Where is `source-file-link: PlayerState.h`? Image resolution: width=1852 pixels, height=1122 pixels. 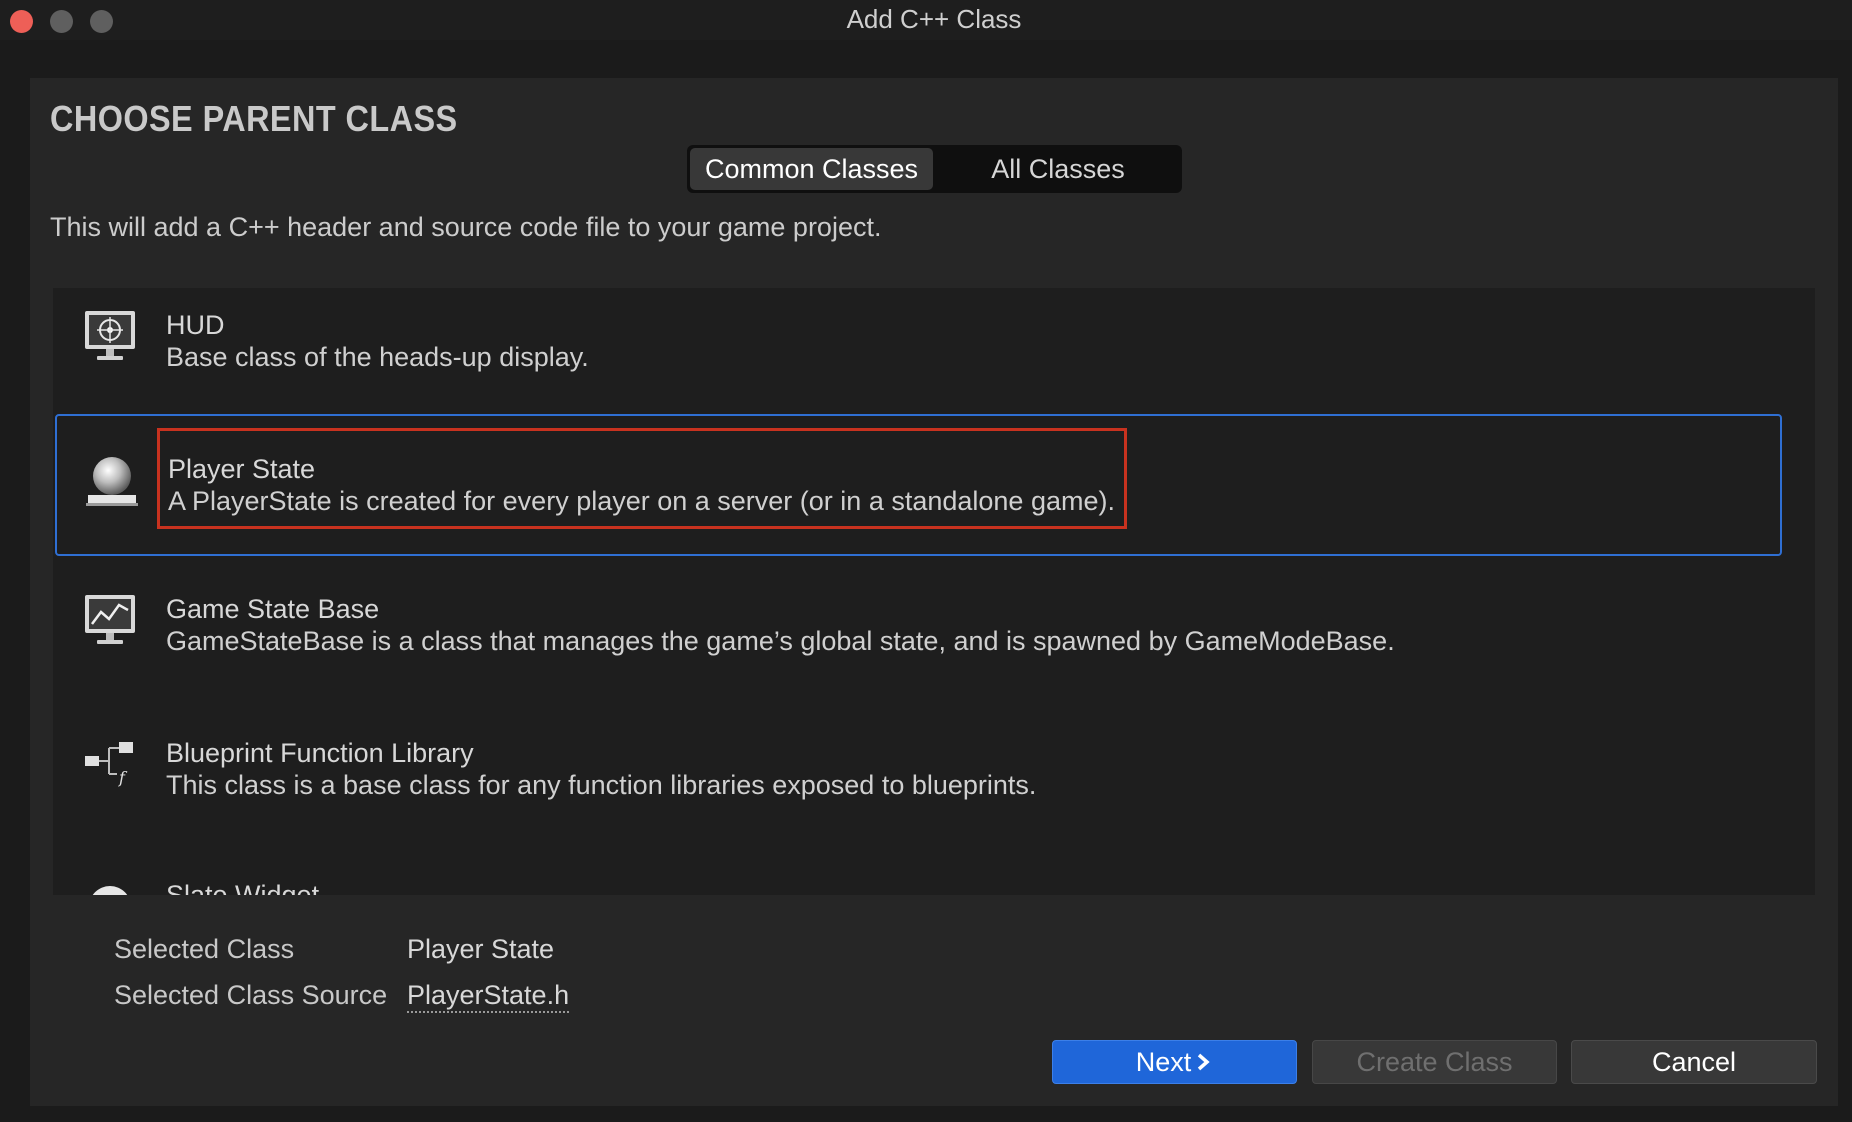 source-file-link: PlayerState.h is located at coordinates (488, 996).